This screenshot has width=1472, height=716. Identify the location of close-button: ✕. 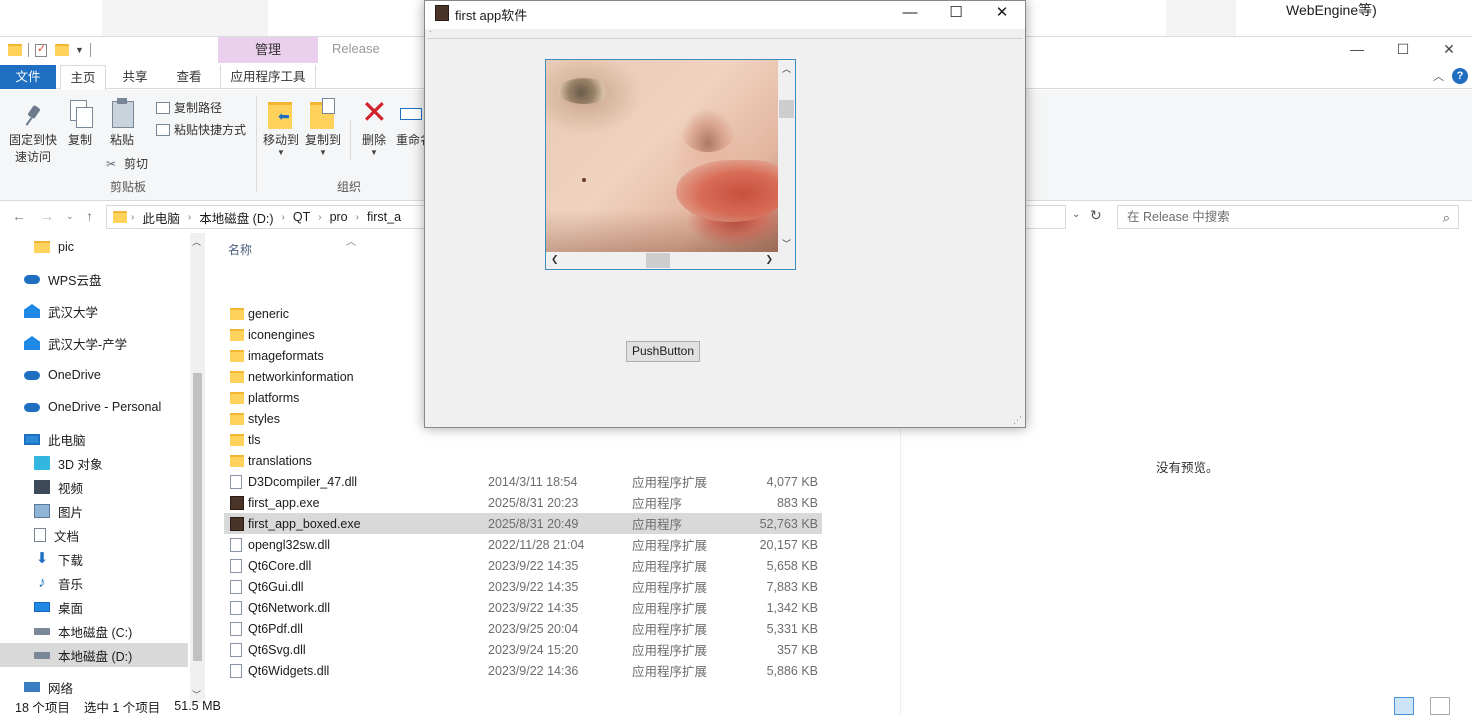
(1449, 50).